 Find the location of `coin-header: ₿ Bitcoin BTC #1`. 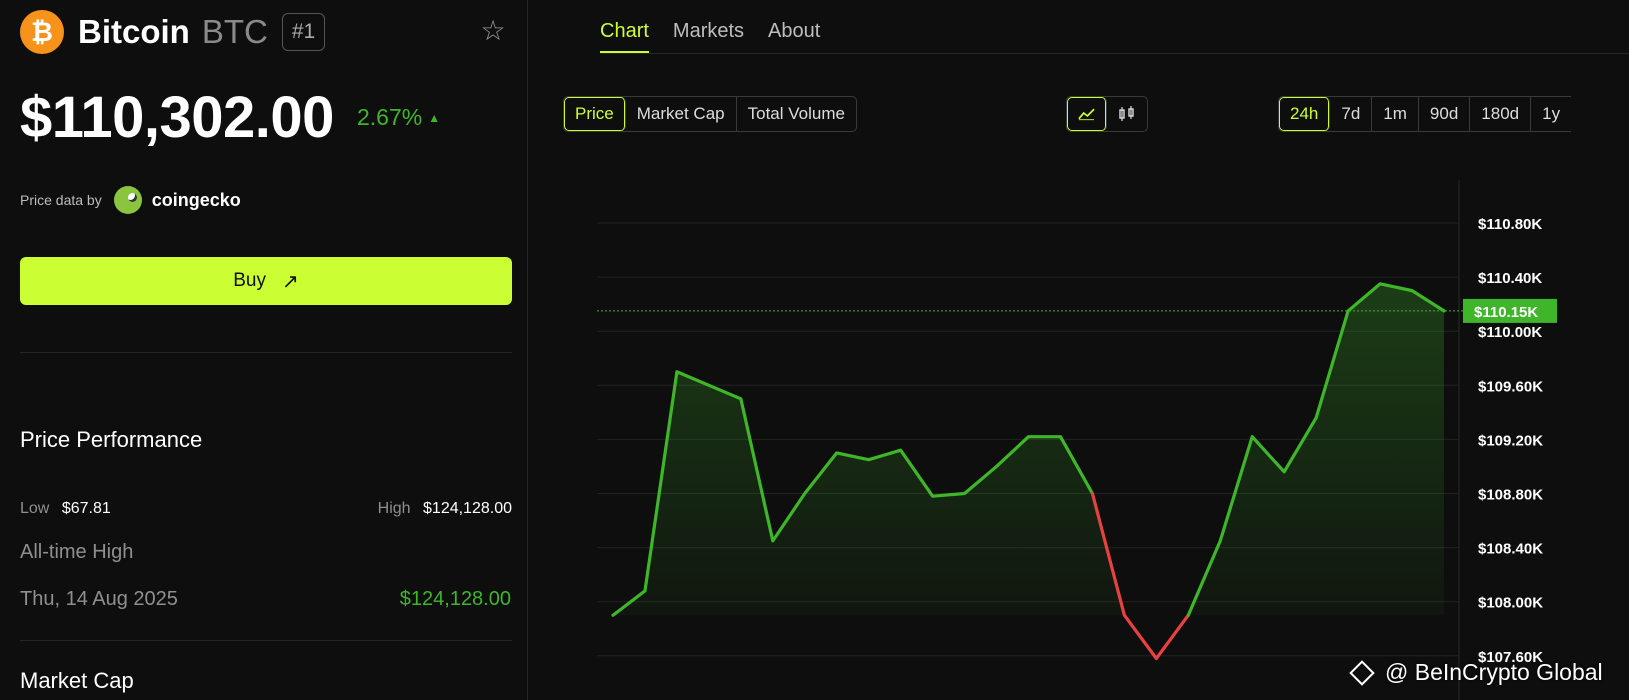

coin-header: ₿ Bitcoin BTC #1 is located at coordinates (173, 32).